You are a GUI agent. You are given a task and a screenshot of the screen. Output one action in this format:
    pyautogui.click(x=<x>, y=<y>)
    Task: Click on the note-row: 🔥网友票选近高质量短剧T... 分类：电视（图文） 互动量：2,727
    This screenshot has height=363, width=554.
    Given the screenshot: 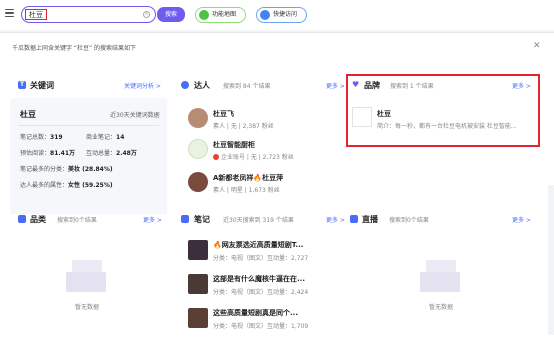 What is the action you would take?
    pyautogui.click(x=263, y=255)
    